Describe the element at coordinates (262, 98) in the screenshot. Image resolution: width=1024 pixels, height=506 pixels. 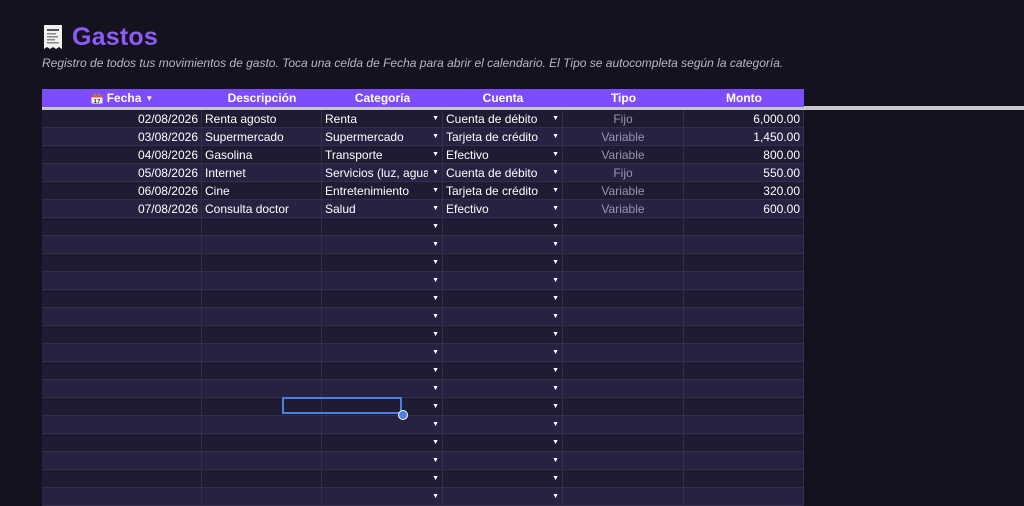
I see `header-descripcion: Descripción` at that location.